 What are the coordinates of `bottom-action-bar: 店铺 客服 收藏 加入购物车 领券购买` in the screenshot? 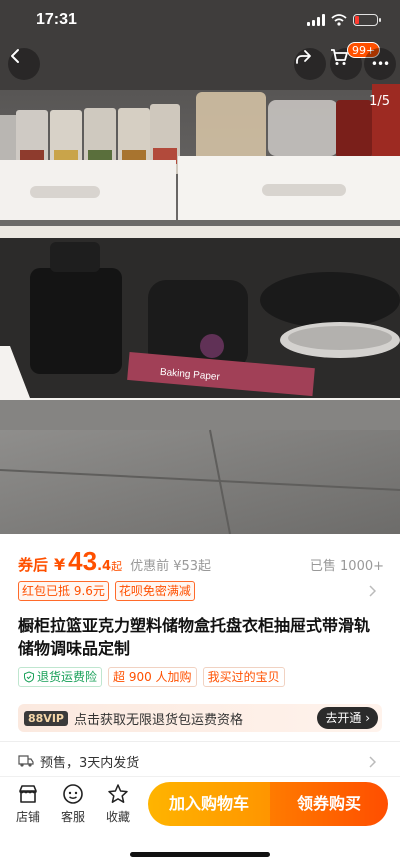 It's located at (200, 806).